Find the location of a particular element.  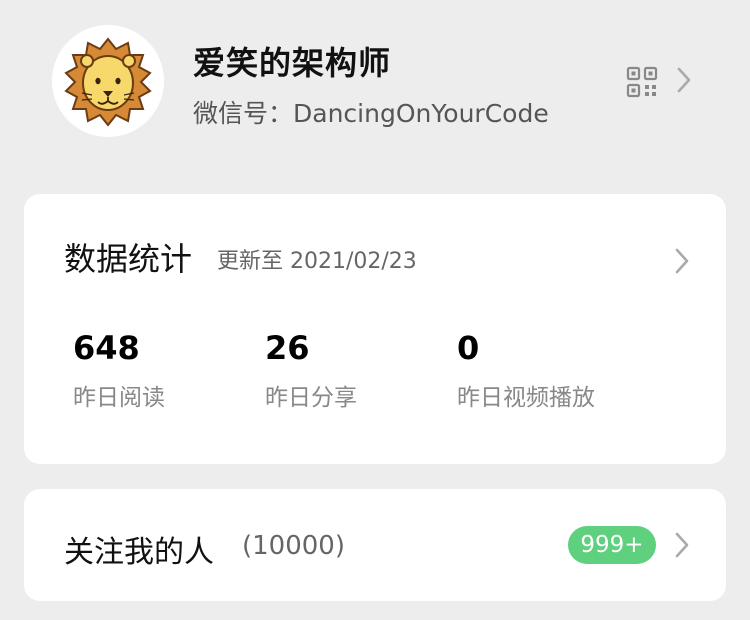

metric-label: 昨日分享 is located at coordinates (311, 398).